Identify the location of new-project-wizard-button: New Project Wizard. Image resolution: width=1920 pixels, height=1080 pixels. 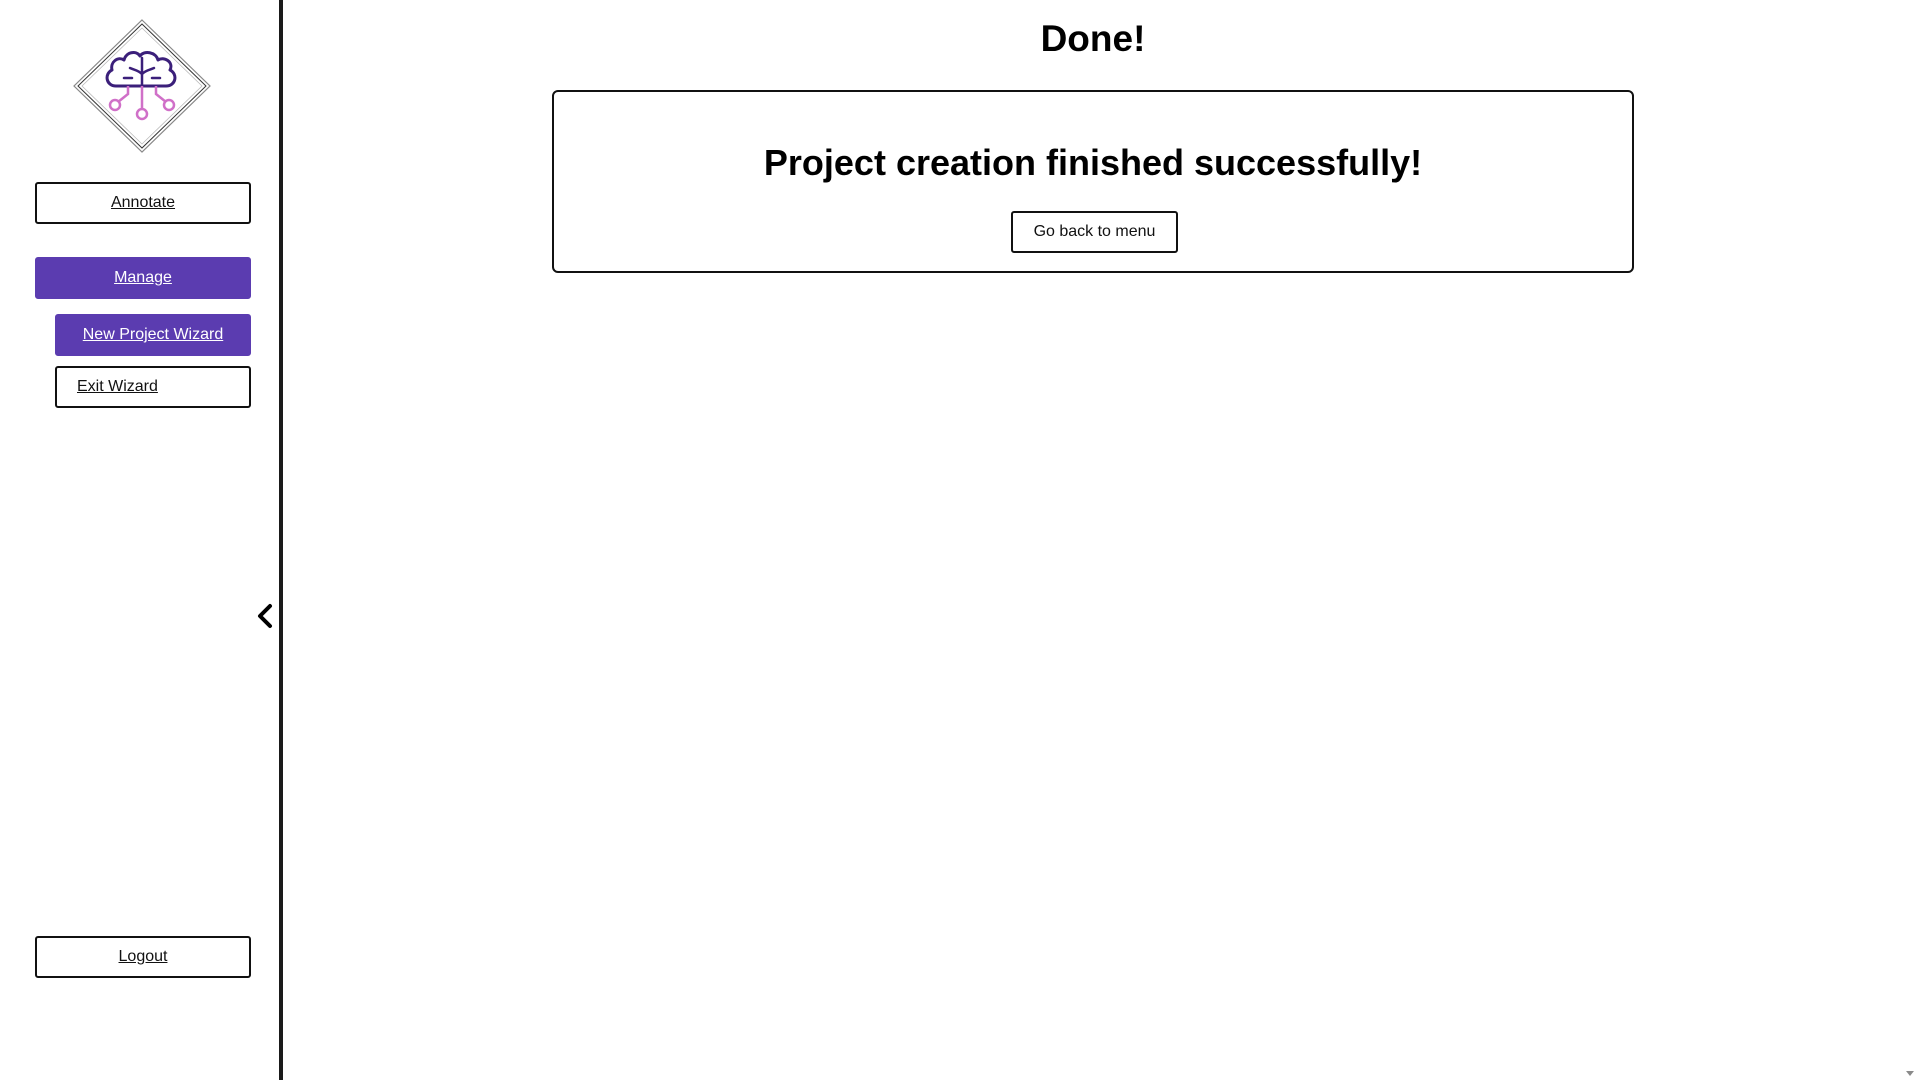
(153, 335).